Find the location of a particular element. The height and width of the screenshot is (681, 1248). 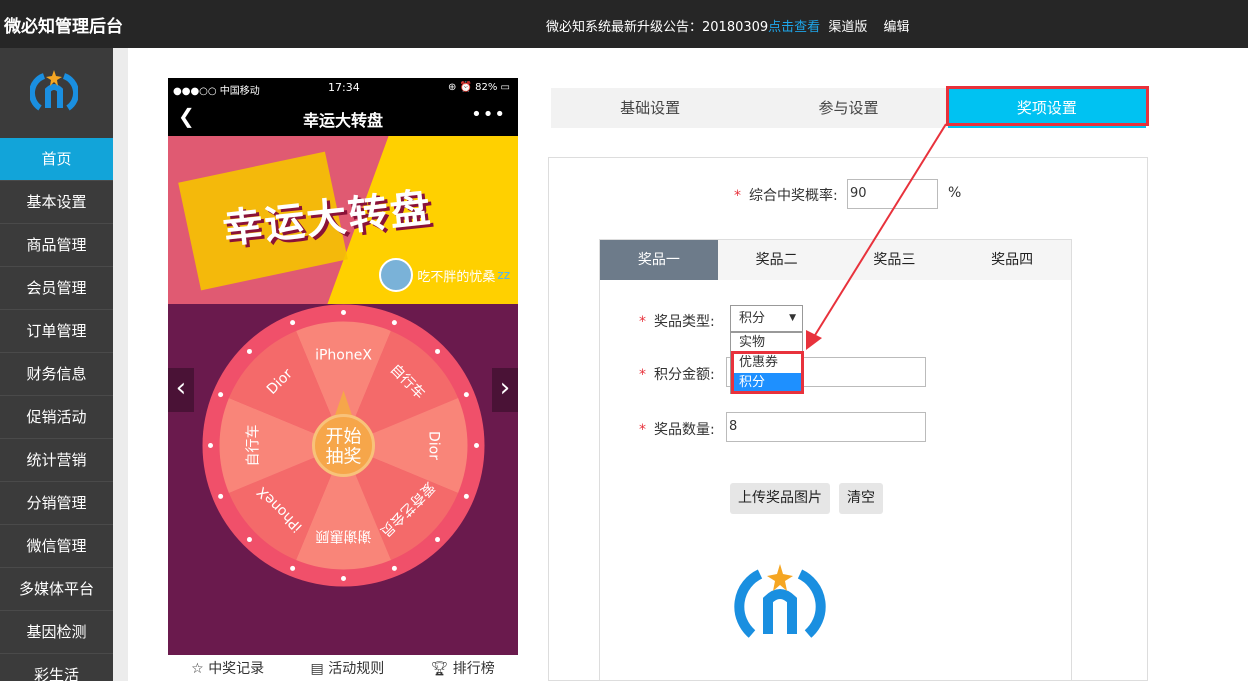

sidebar-item-wechat: 微信管理 is located at coordinates (56, 546).